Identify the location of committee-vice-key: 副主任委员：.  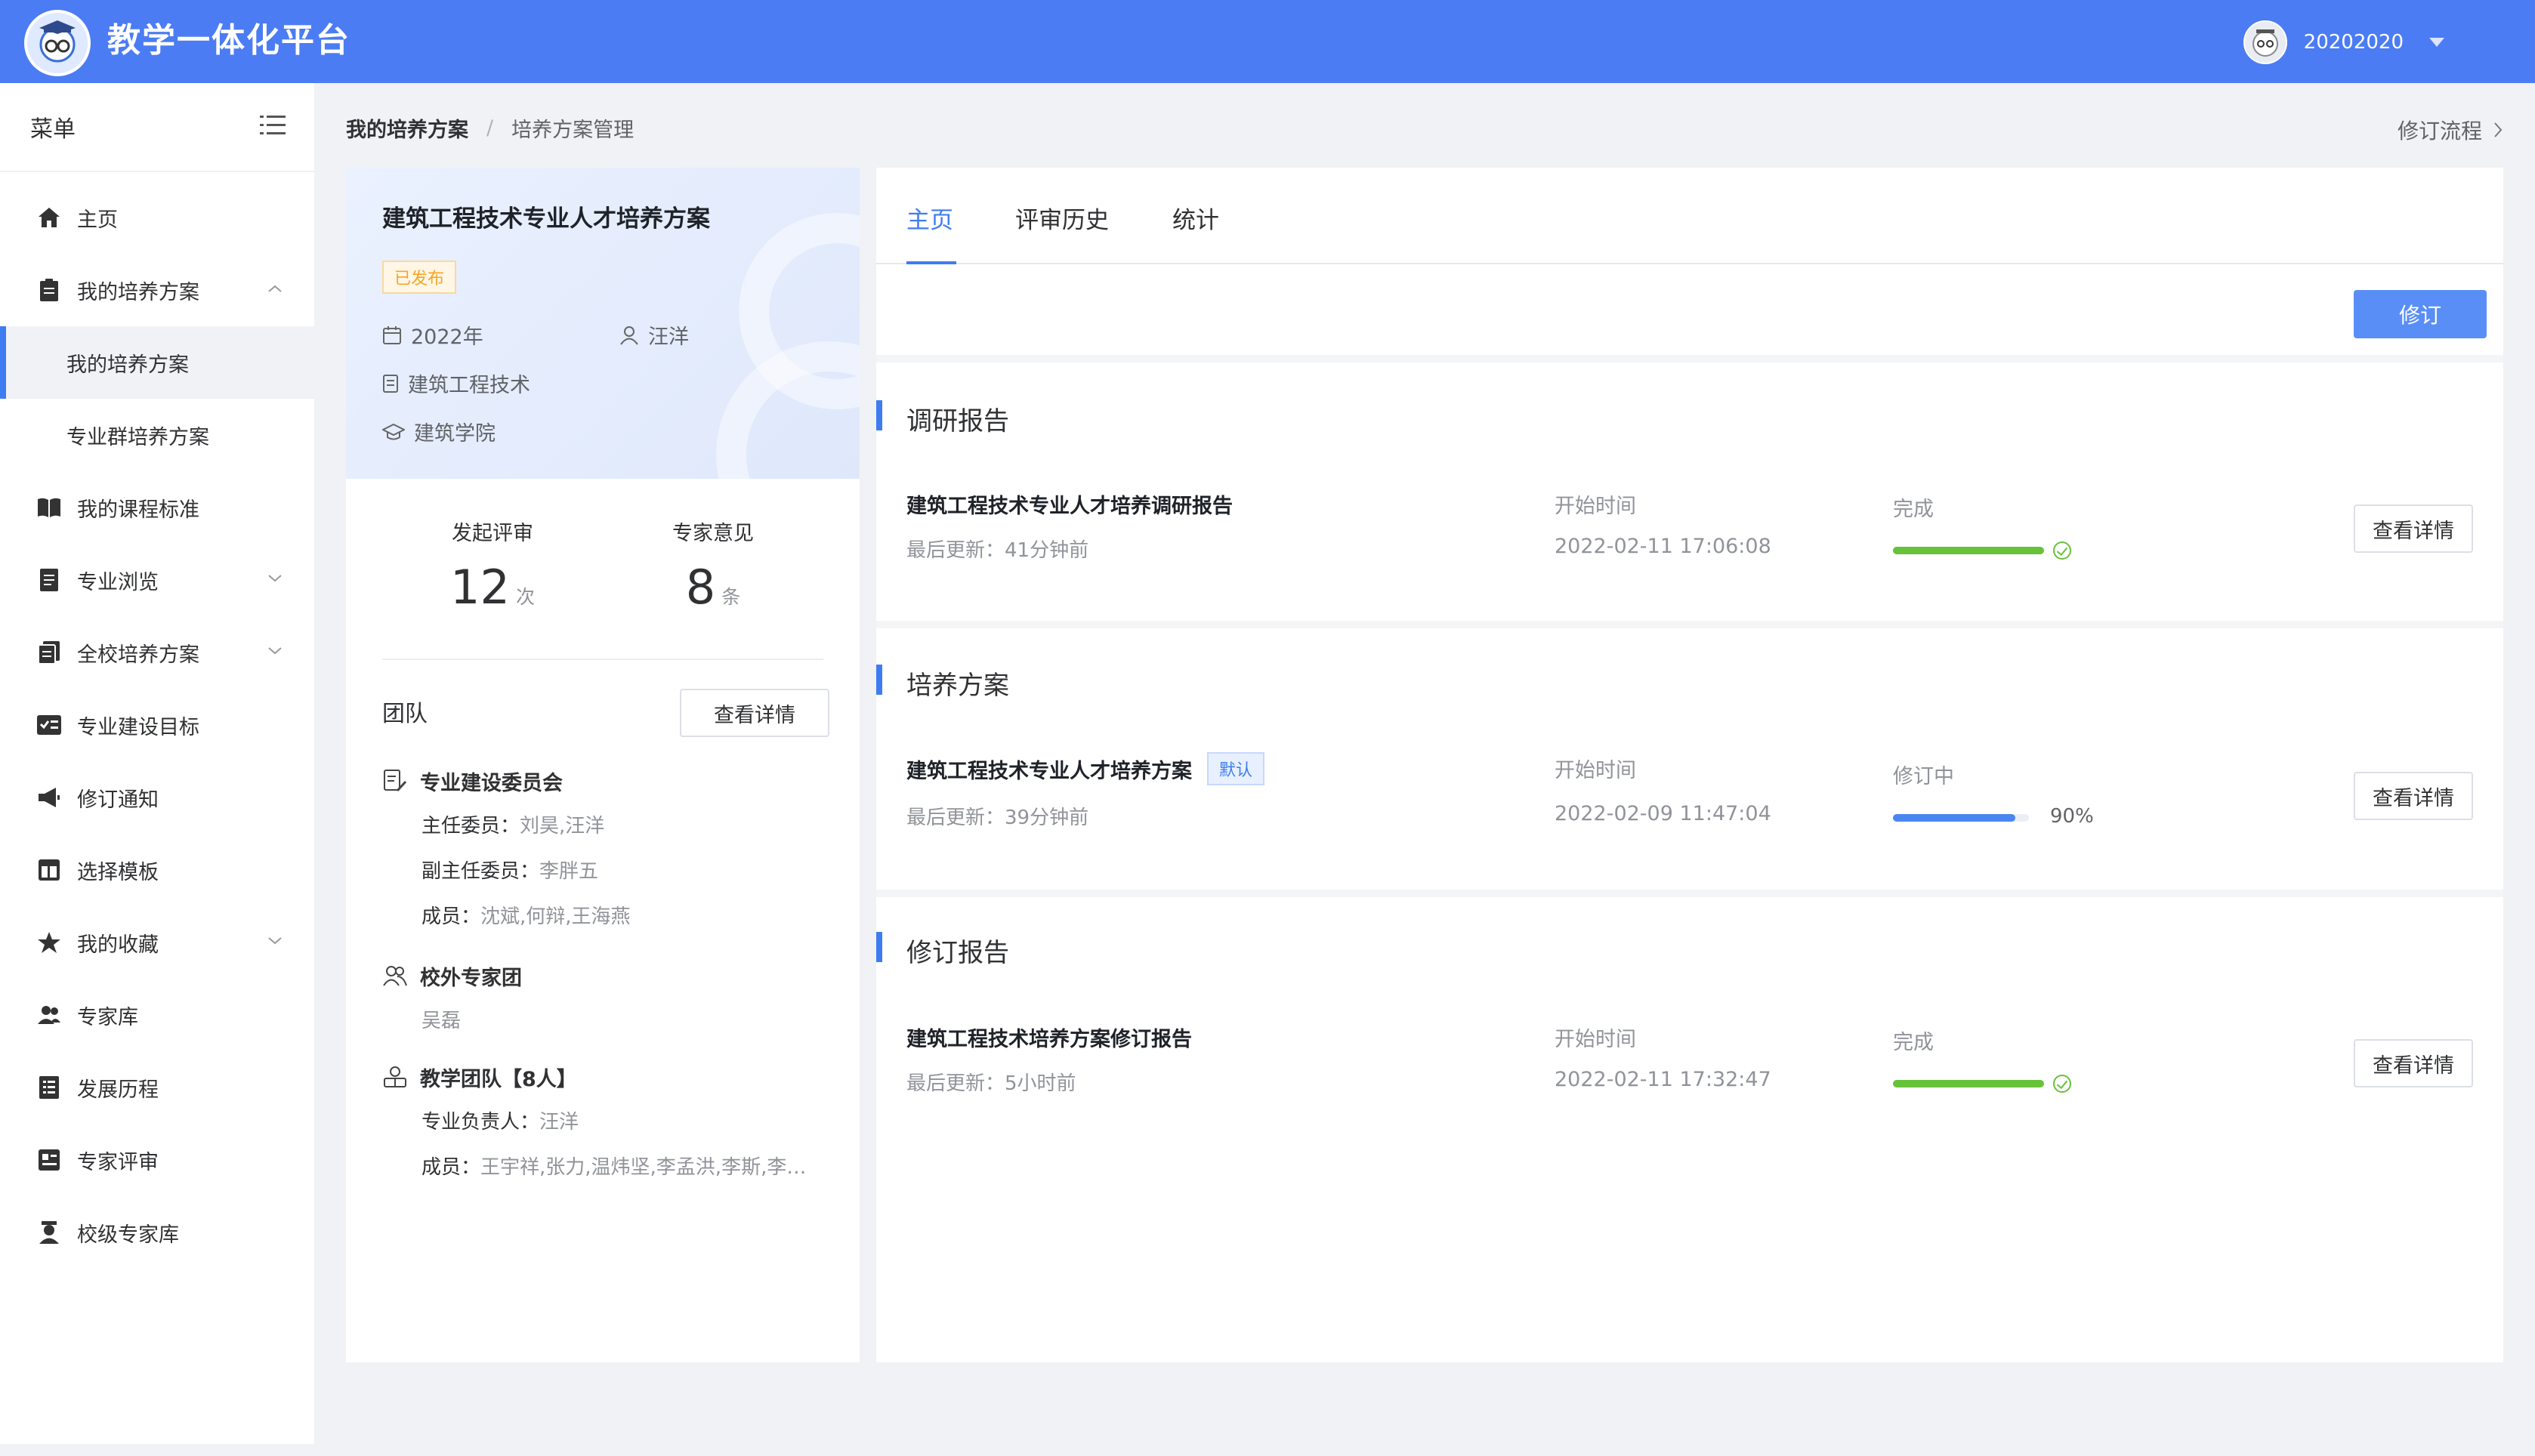
(481, 871).